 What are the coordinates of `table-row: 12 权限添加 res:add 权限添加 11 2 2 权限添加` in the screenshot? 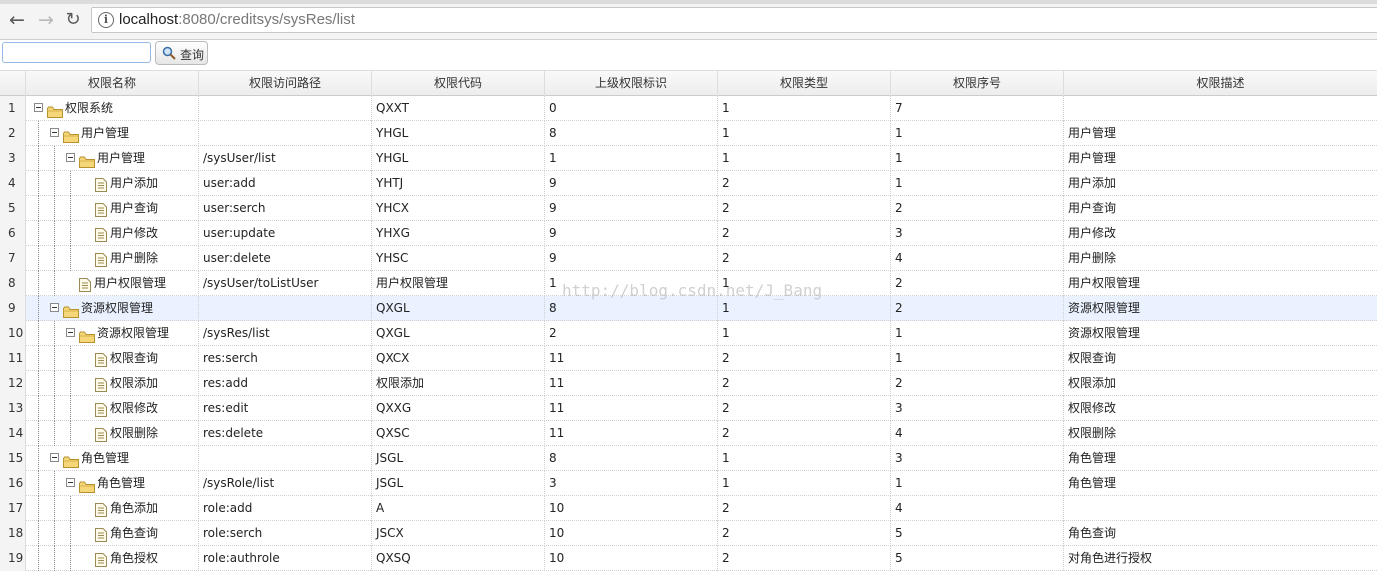 It's located at (688, 383).